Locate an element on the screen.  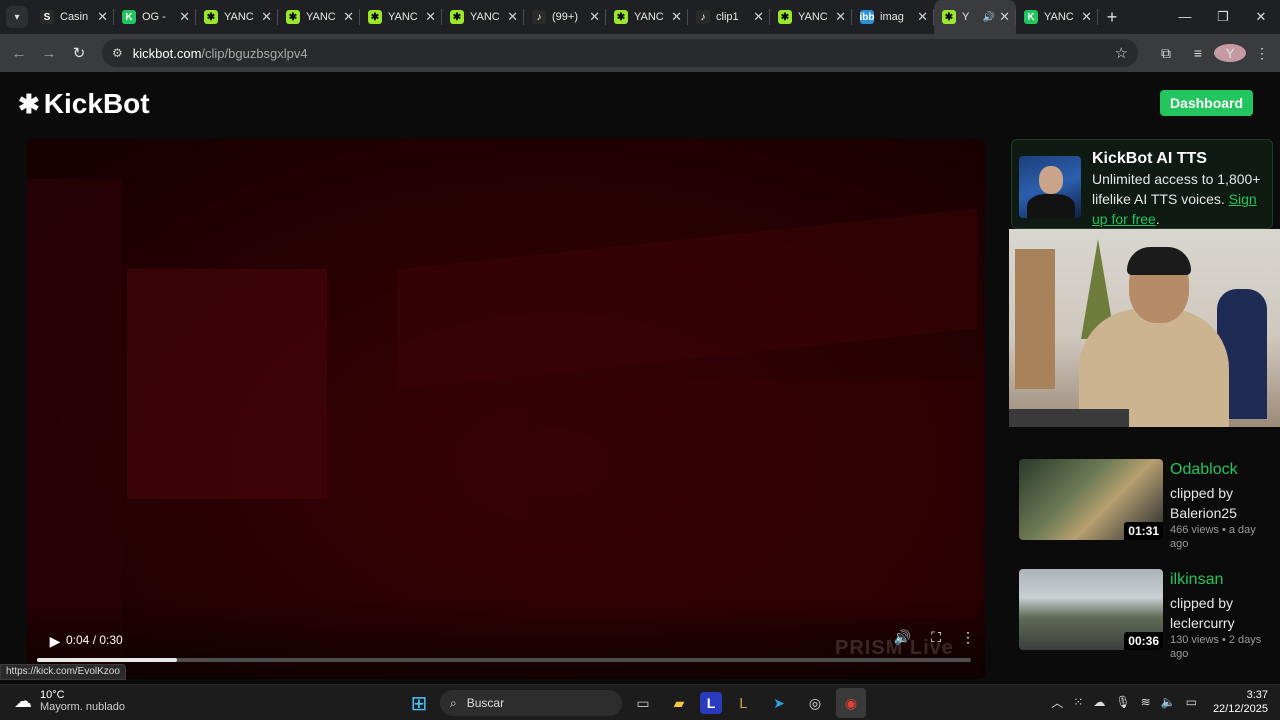
dashboard-button: Dashboard is located at coordinates (1206, 103).